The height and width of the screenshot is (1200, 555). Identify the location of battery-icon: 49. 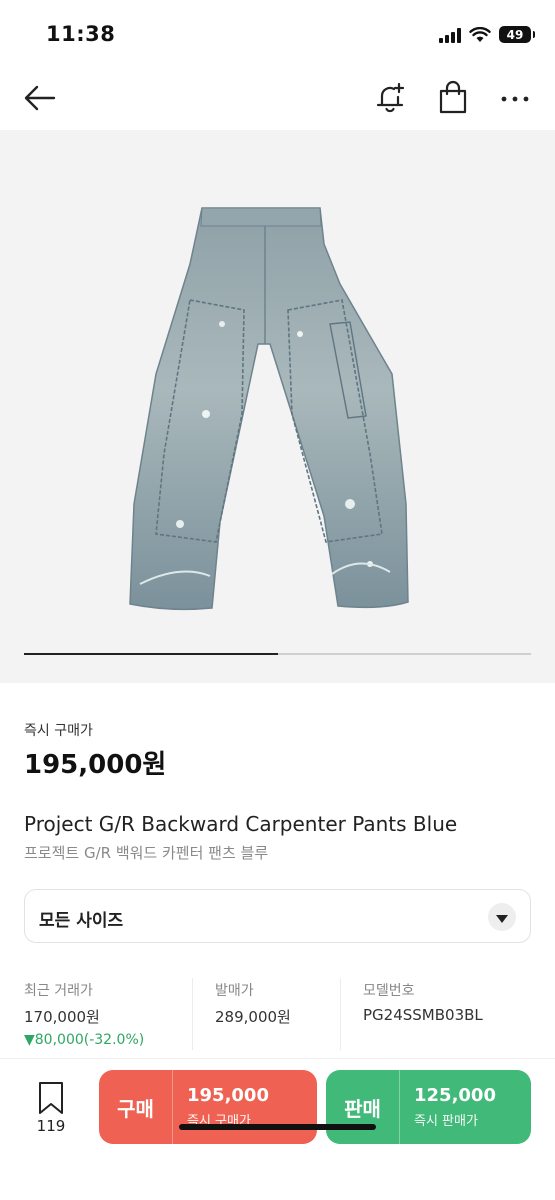
(517, 34).